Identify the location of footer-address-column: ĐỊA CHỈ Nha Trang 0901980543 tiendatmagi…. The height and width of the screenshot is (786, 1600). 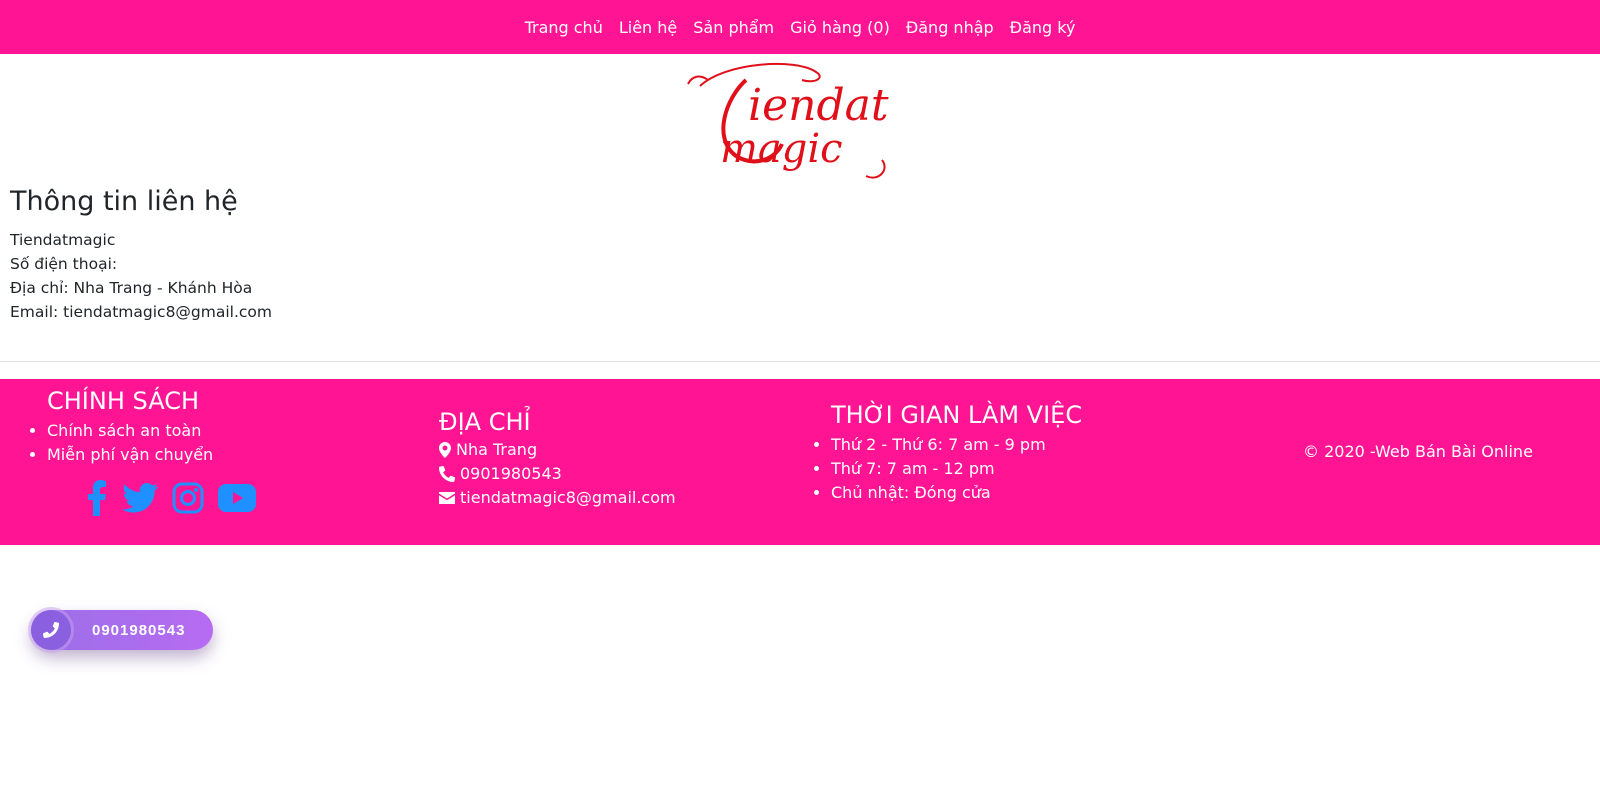
(557, 458).